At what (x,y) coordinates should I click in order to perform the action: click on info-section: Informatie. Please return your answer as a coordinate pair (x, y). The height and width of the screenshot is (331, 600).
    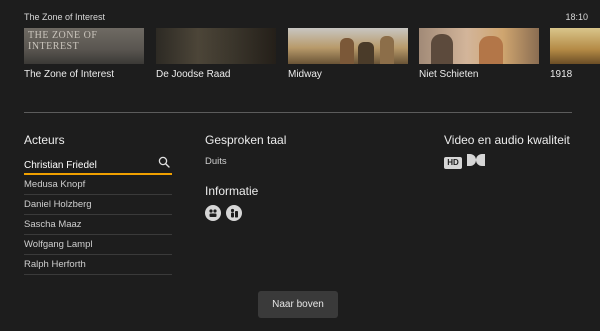
    Looking at the image, I should click on (231, 202).